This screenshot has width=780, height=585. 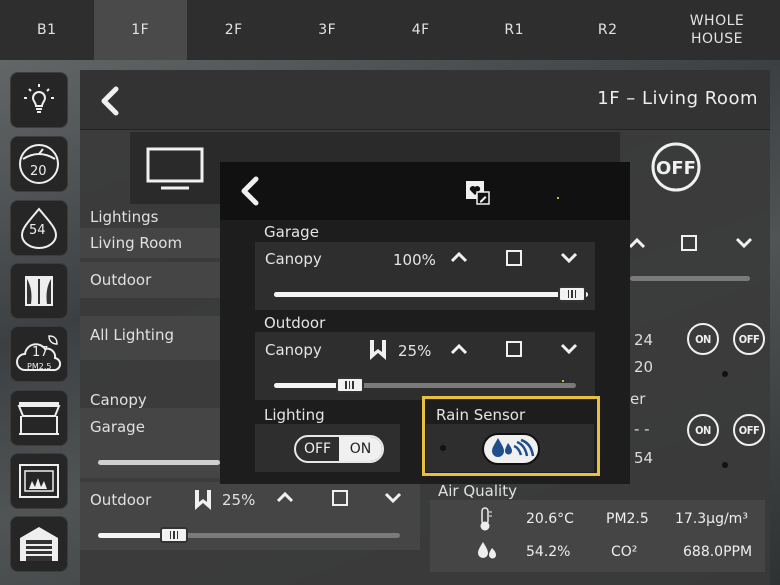 What do you see at coordinates (515, 30) in the screenshot?
I see `floor-tab-r1: R1` at bounding box center [515, 30].